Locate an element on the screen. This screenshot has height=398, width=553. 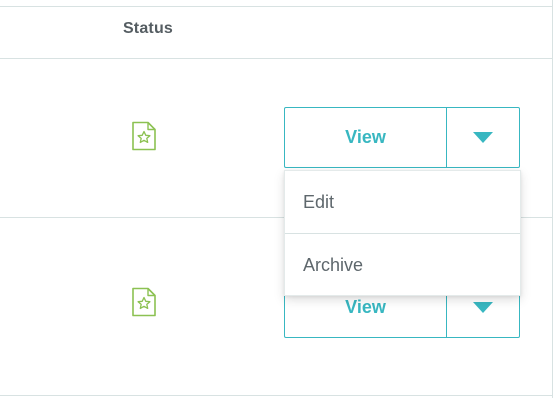
status-column-header: Status is located at coordinates (148, 28).